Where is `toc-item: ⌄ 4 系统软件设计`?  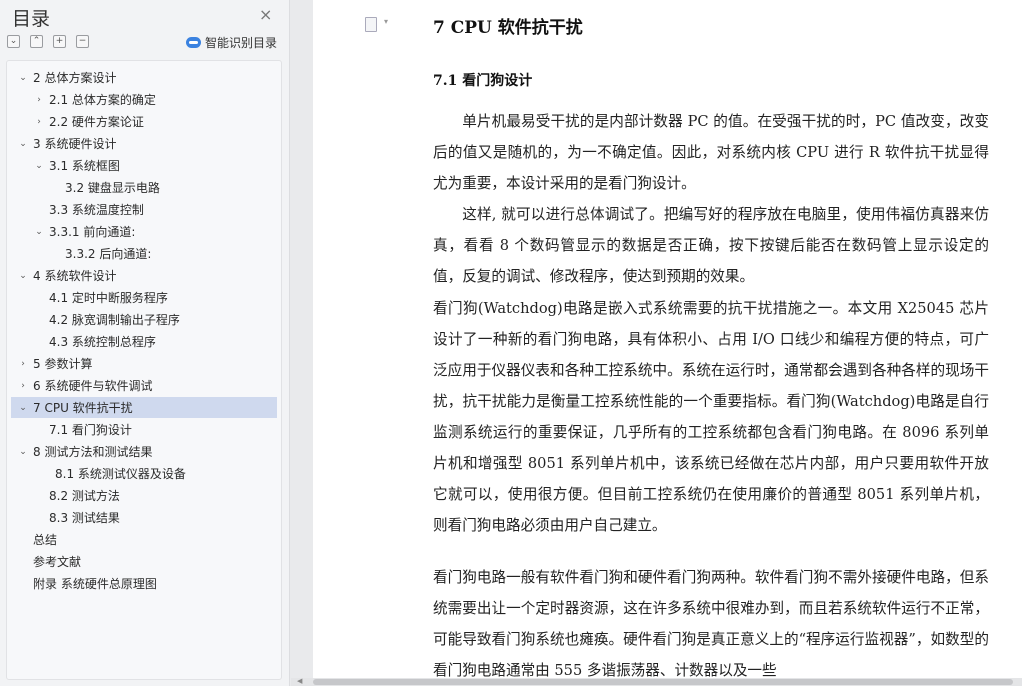
toc-item: ⌄ 4 系统软件设计 is located at coordinates (144, 275).